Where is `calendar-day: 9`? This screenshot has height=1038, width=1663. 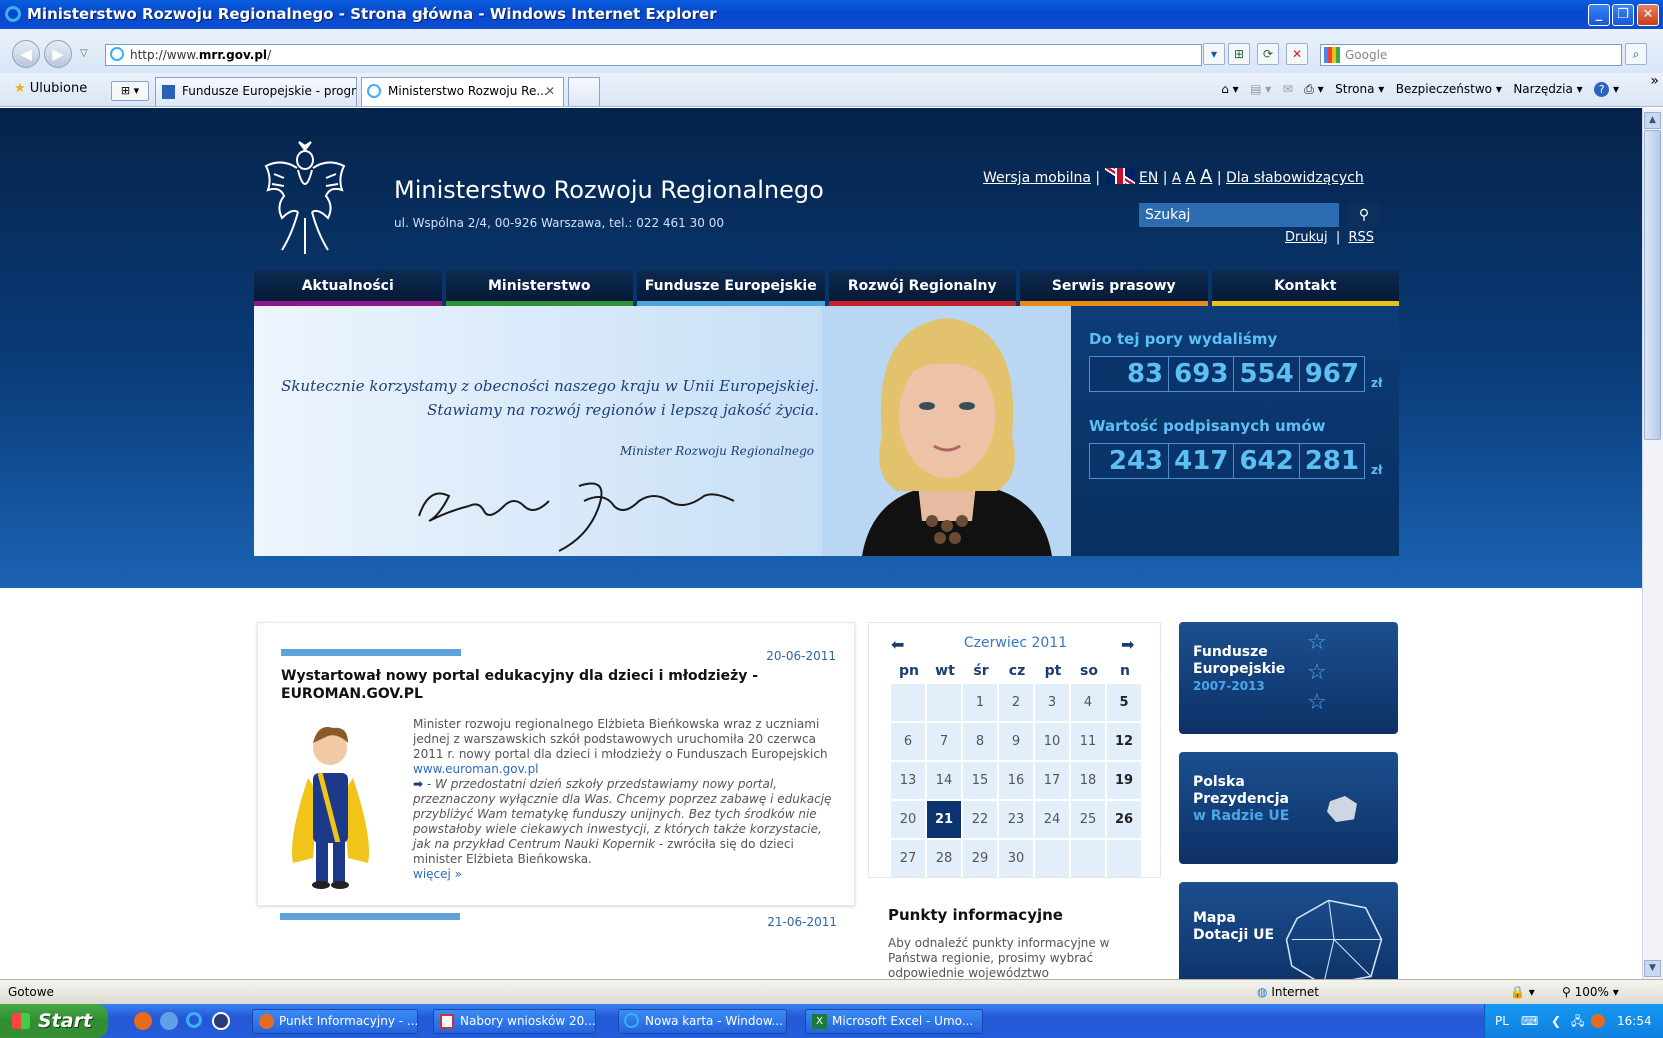 calendar-day: 9 is located at coordinates (1016, 741).